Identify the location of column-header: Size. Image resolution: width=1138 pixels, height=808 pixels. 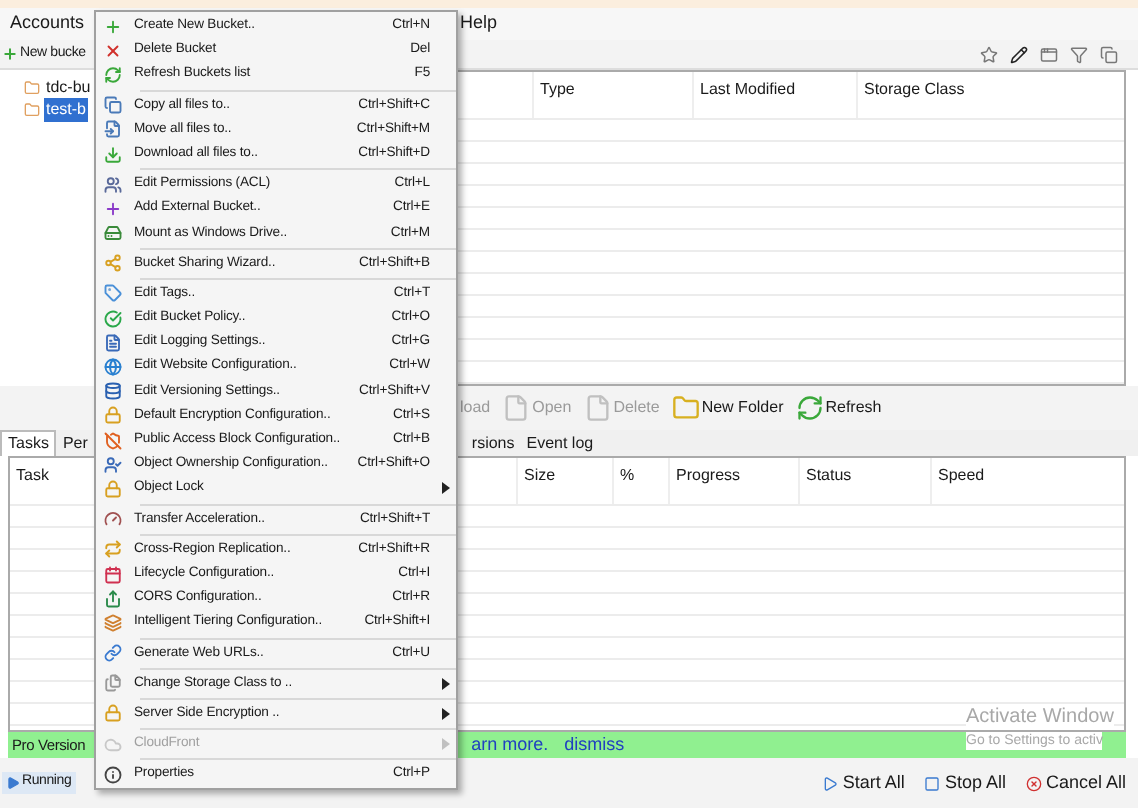
(564, 481).